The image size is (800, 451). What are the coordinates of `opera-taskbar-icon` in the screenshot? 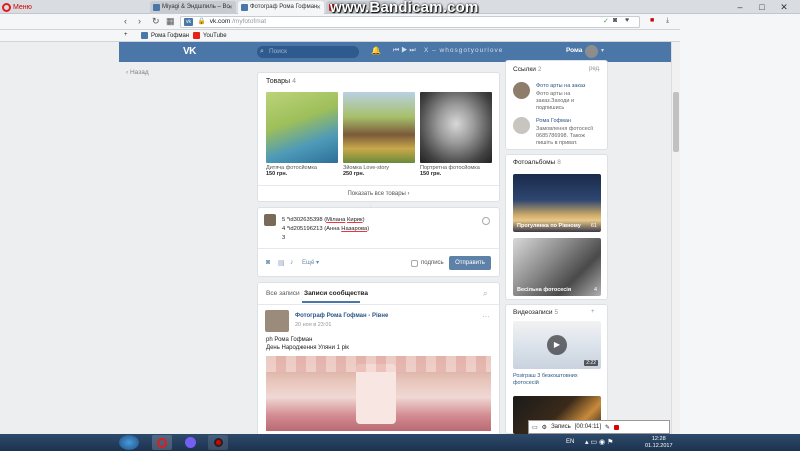 It's located at (162, 442).